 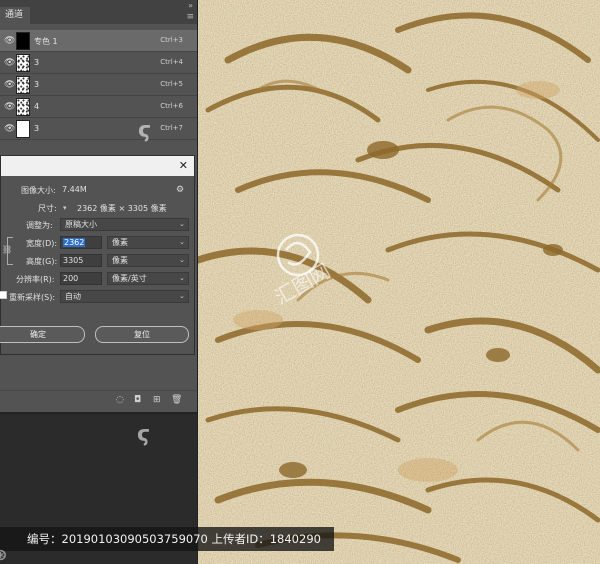 I want to click on save-selection-icon: ◘, so click(x=137, y=400).